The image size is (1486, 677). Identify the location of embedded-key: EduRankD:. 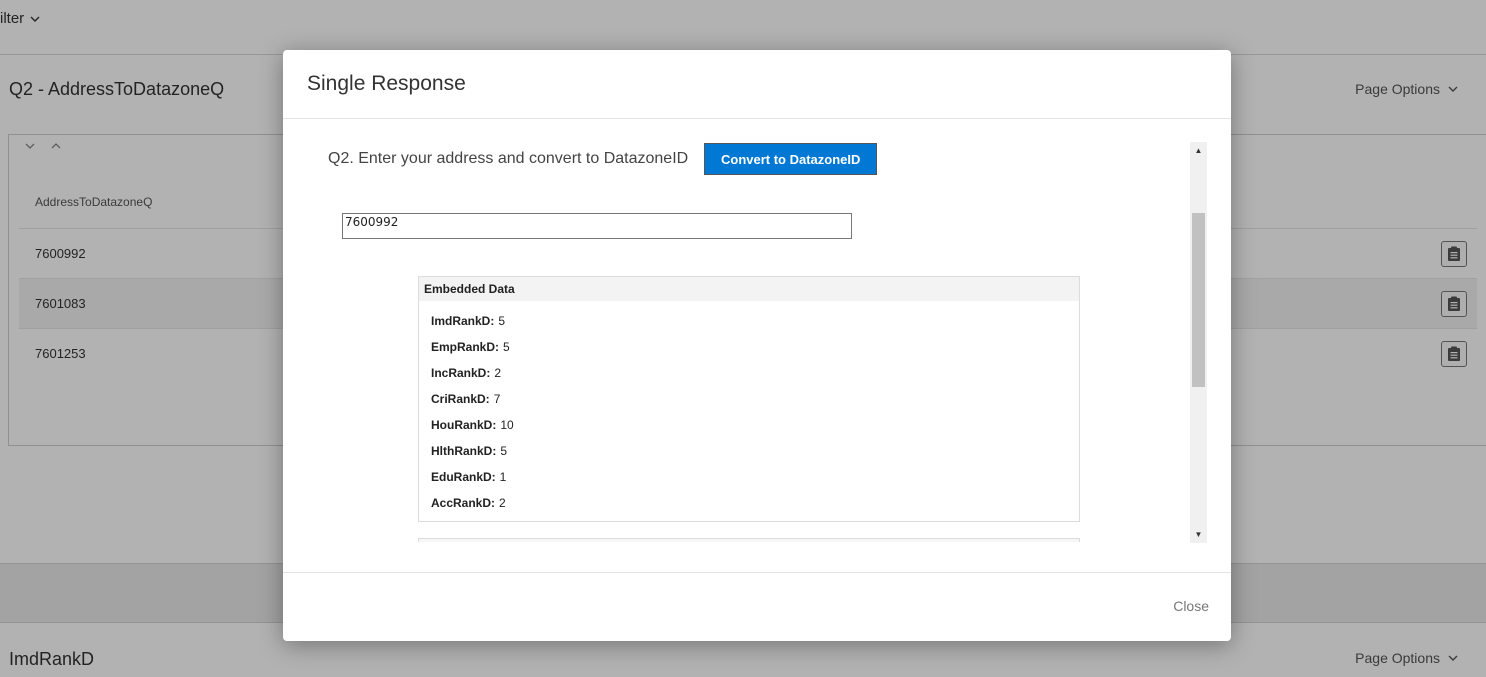
(463, 477).